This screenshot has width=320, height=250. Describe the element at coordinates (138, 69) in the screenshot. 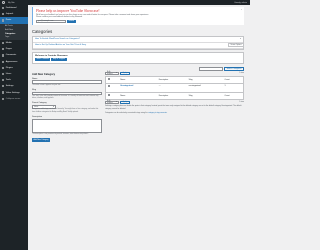

I see `search-box: Search Categories` at that location.